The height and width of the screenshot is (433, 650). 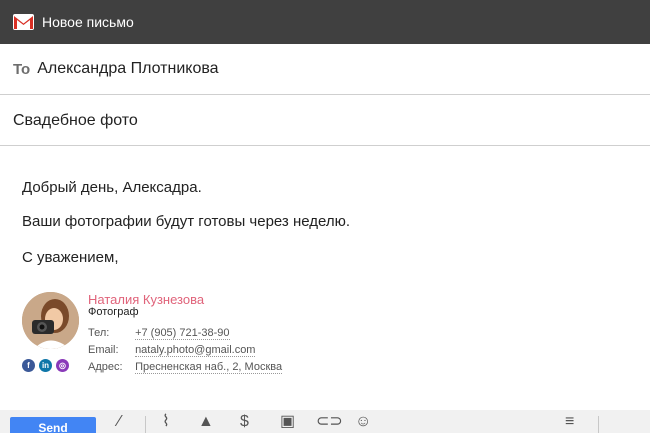 I want to click on body-line: Добрый день, Алексадра., so click(x=112, y=187).